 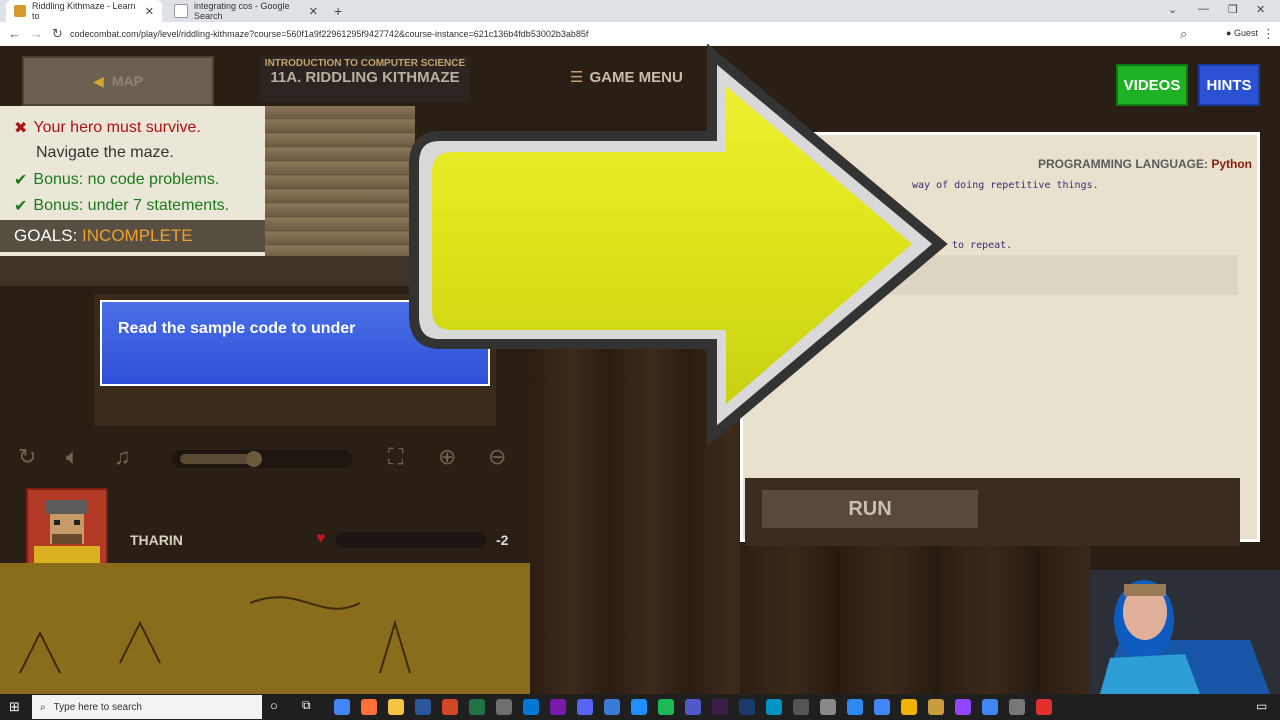 I want to click on discord-icon, so click(x=585, y=707).